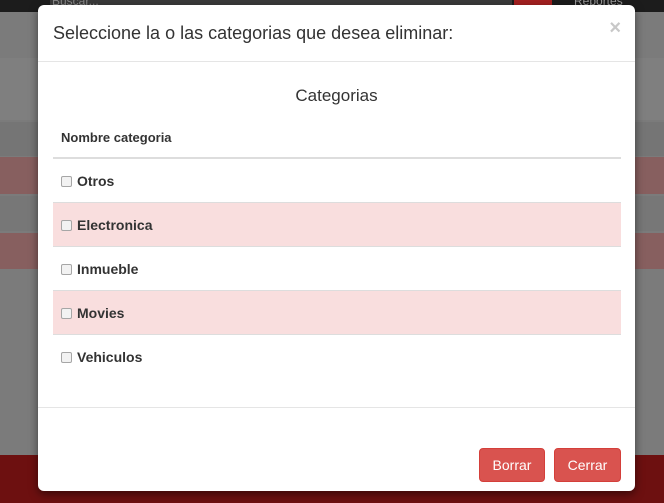 The width and height of the screenshot is (664, 503). What do you see at coordinates (337, 356) in the screenshot?
I see `table-row: Vehiculos` at bounding box center [337, 356].